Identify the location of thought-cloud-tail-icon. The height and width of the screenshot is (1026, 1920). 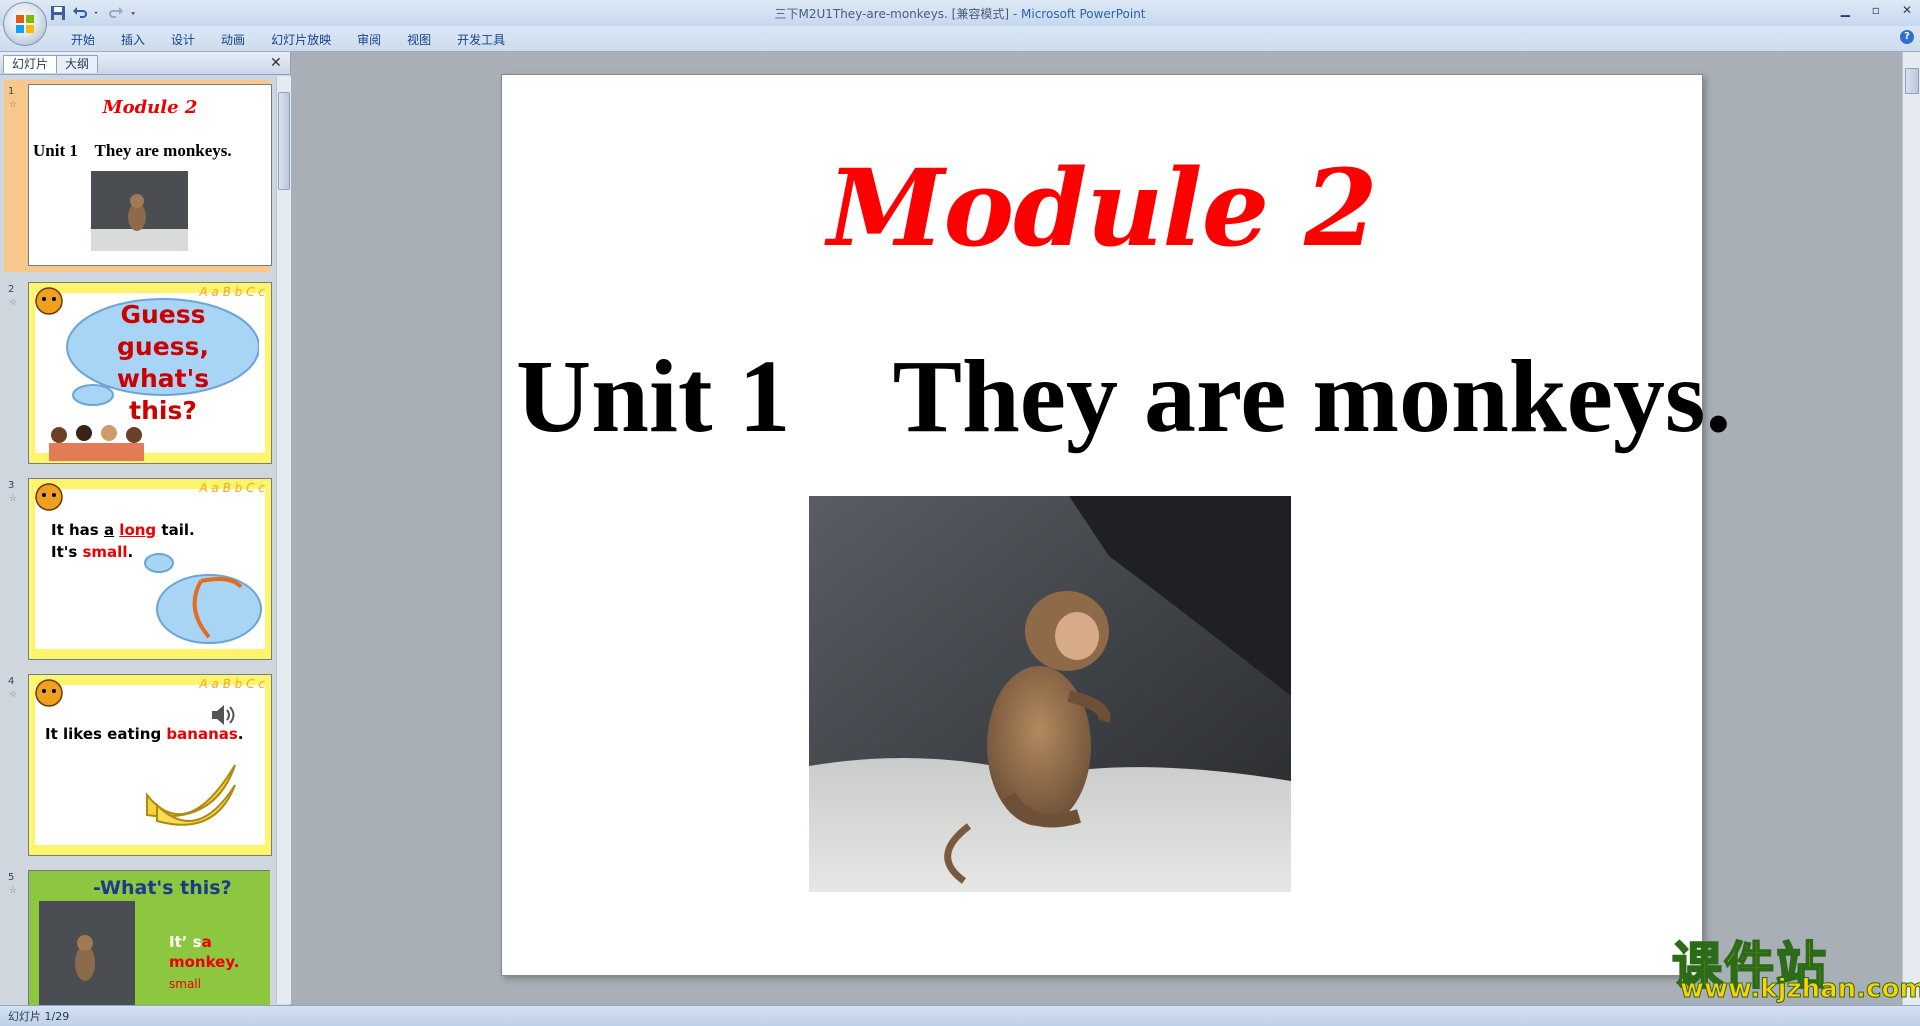
(203, 598).